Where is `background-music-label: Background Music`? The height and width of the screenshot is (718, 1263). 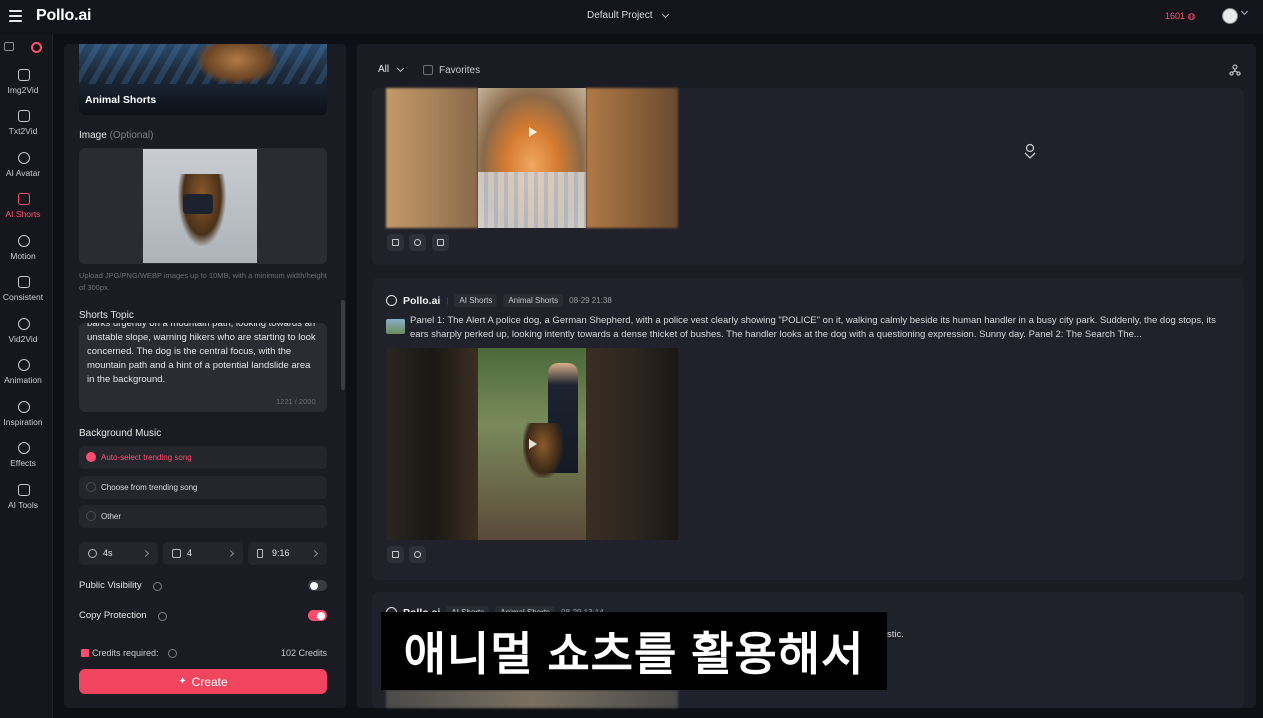 background-music-label: Background Music is located at coordinates (120, 433).